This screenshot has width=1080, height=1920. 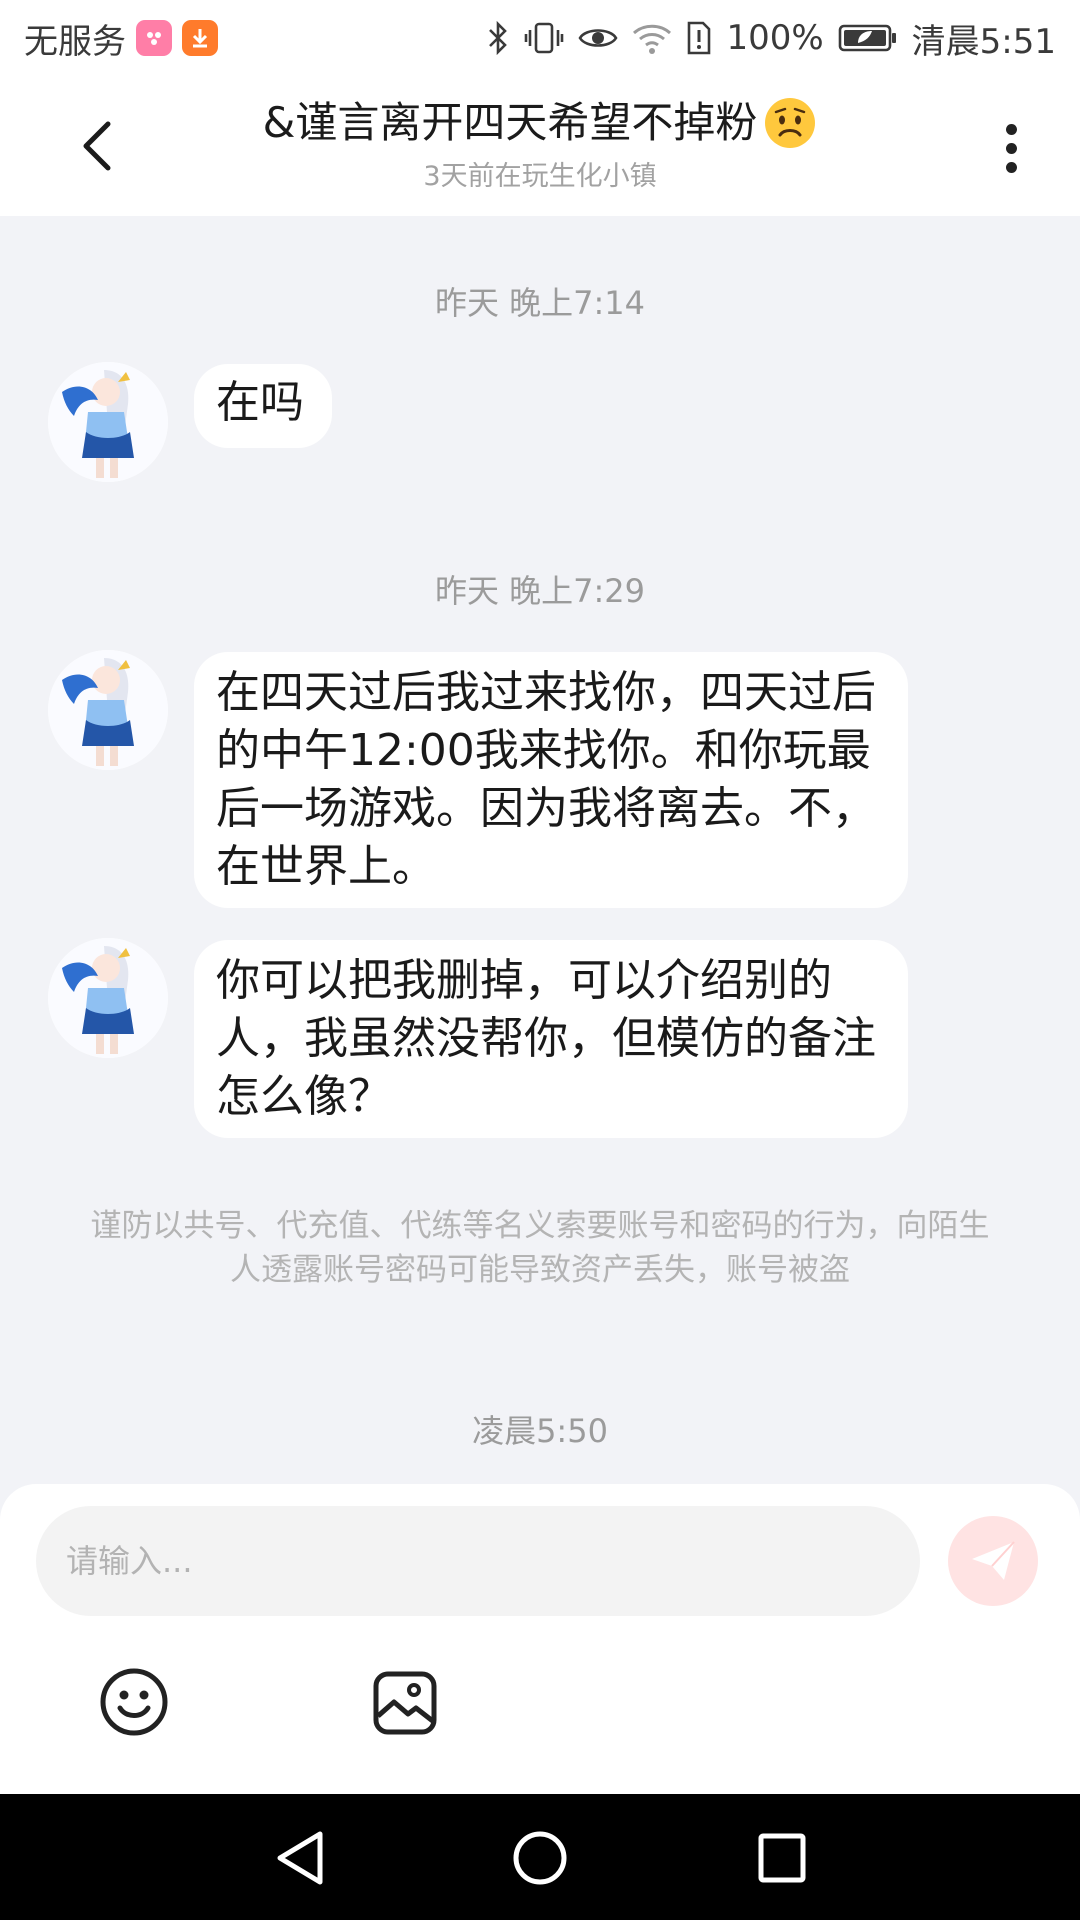 What do you see at coordinates (540, 591) in the screenshot?
I see `message-timestamp: 昨天 晚上7:29` at bounding box center [540, 591].